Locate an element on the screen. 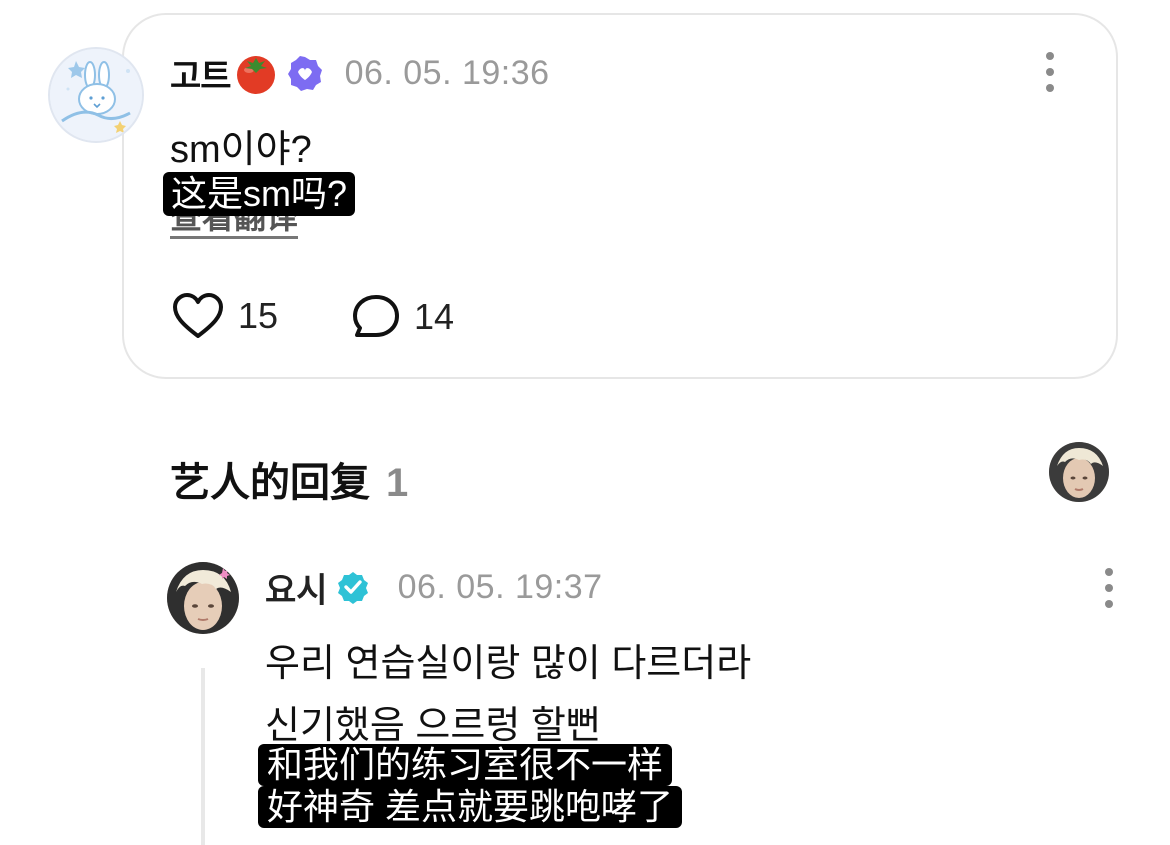 This screenshot has height=845, width=1170. tomato-icon is located at coordinates (255, 75).